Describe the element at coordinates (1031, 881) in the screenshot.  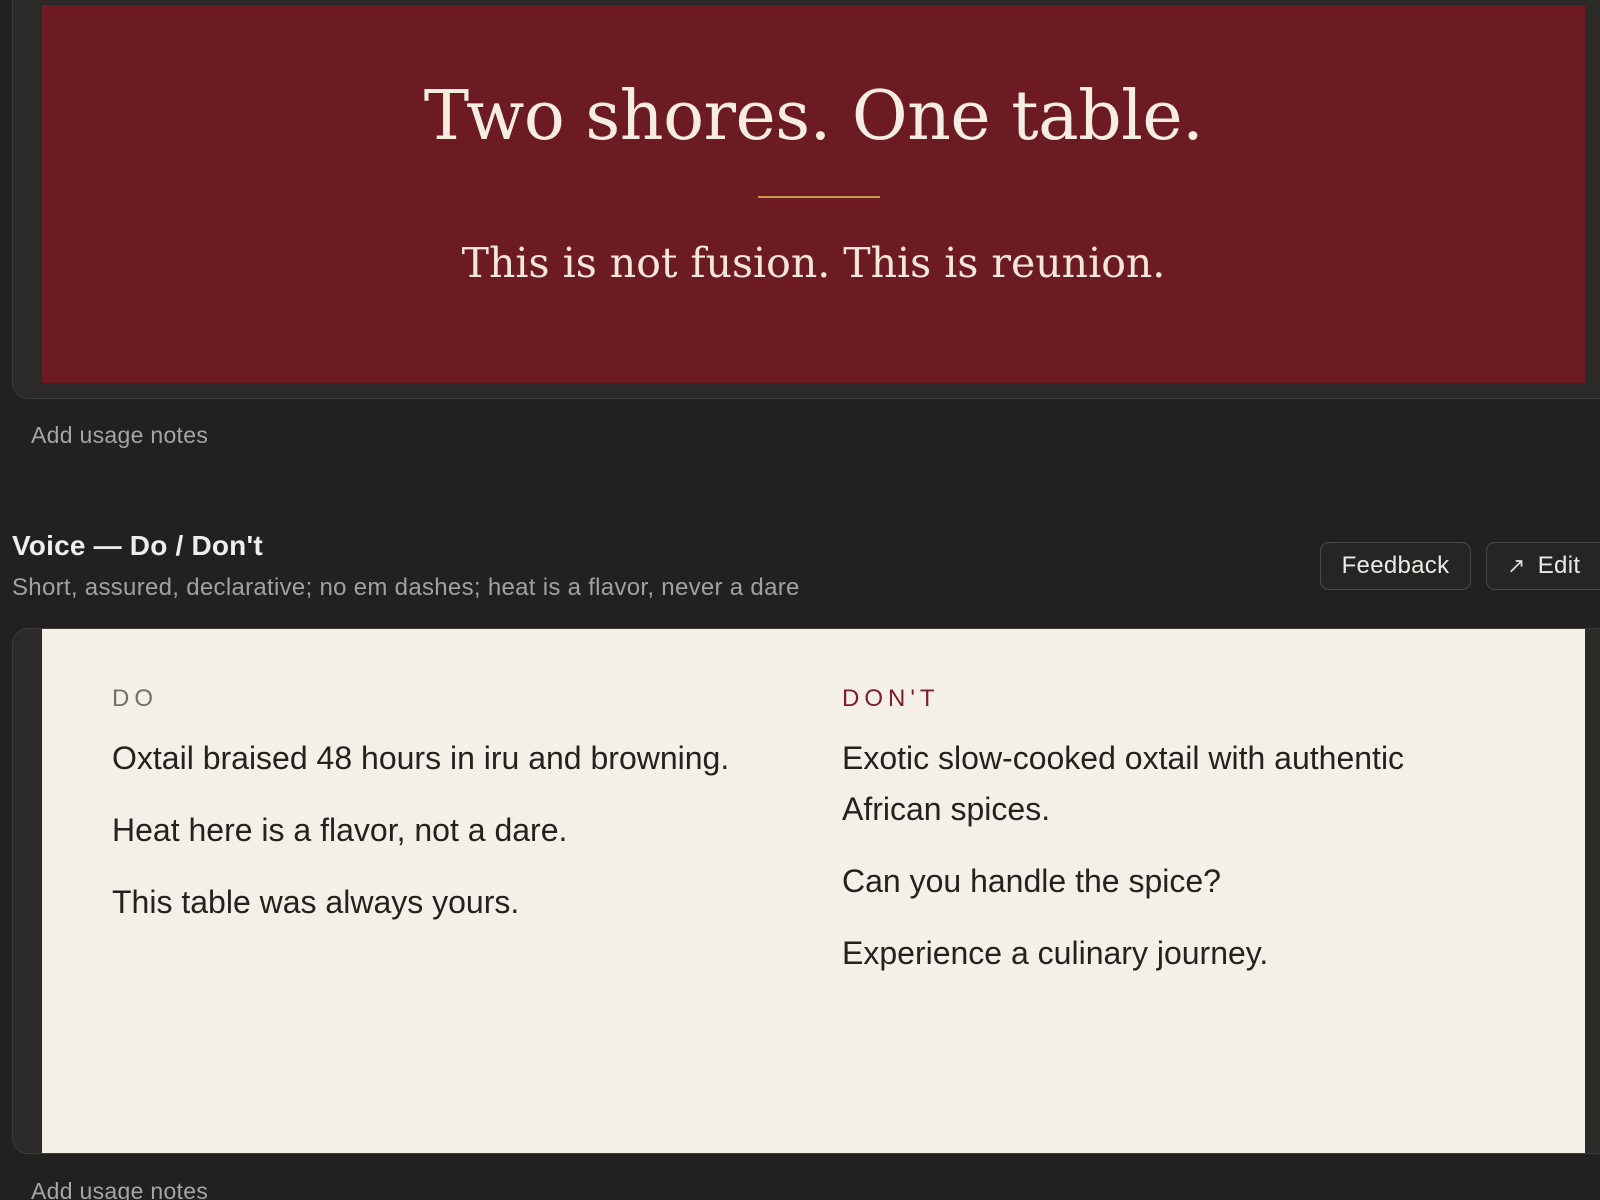
I see `dont-item: Can you handle the spice?` at that location.